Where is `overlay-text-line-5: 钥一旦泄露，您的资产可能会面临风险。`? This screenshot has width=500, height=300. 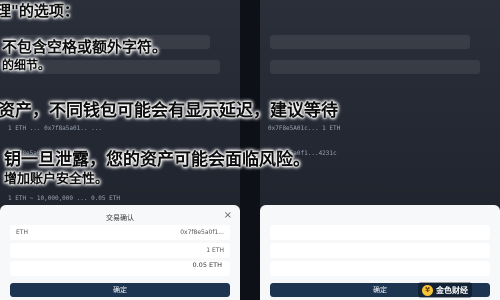 overlay-text-line-5: 钥一旦泄露，您的资产可能会面临风险。 is located at coordinates (157, 160).